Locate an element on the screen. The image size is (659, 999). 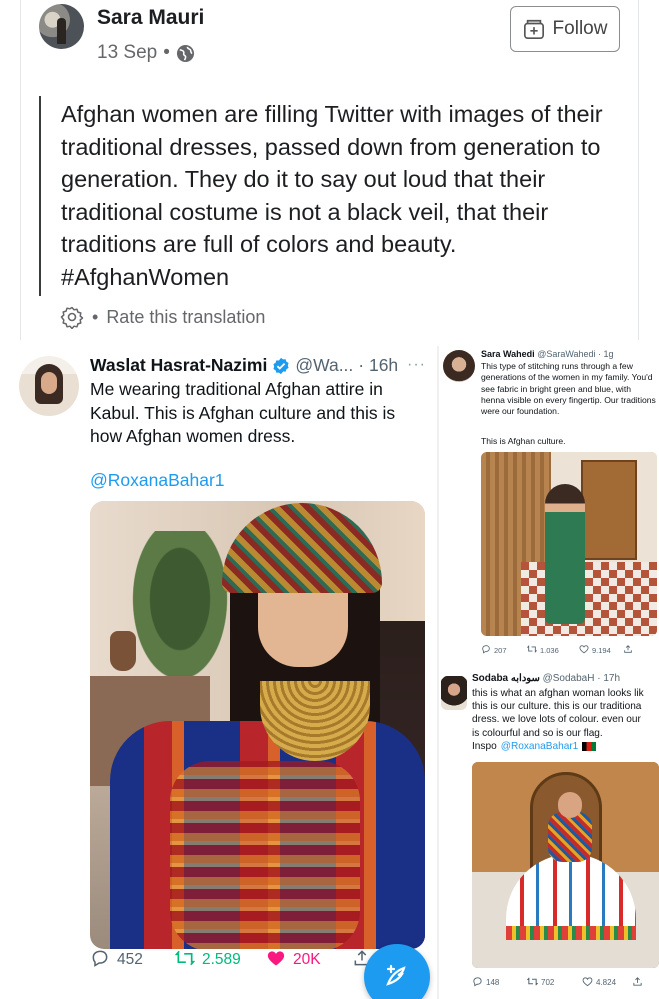
like-count: 20K is located at coordinates (307, 959).